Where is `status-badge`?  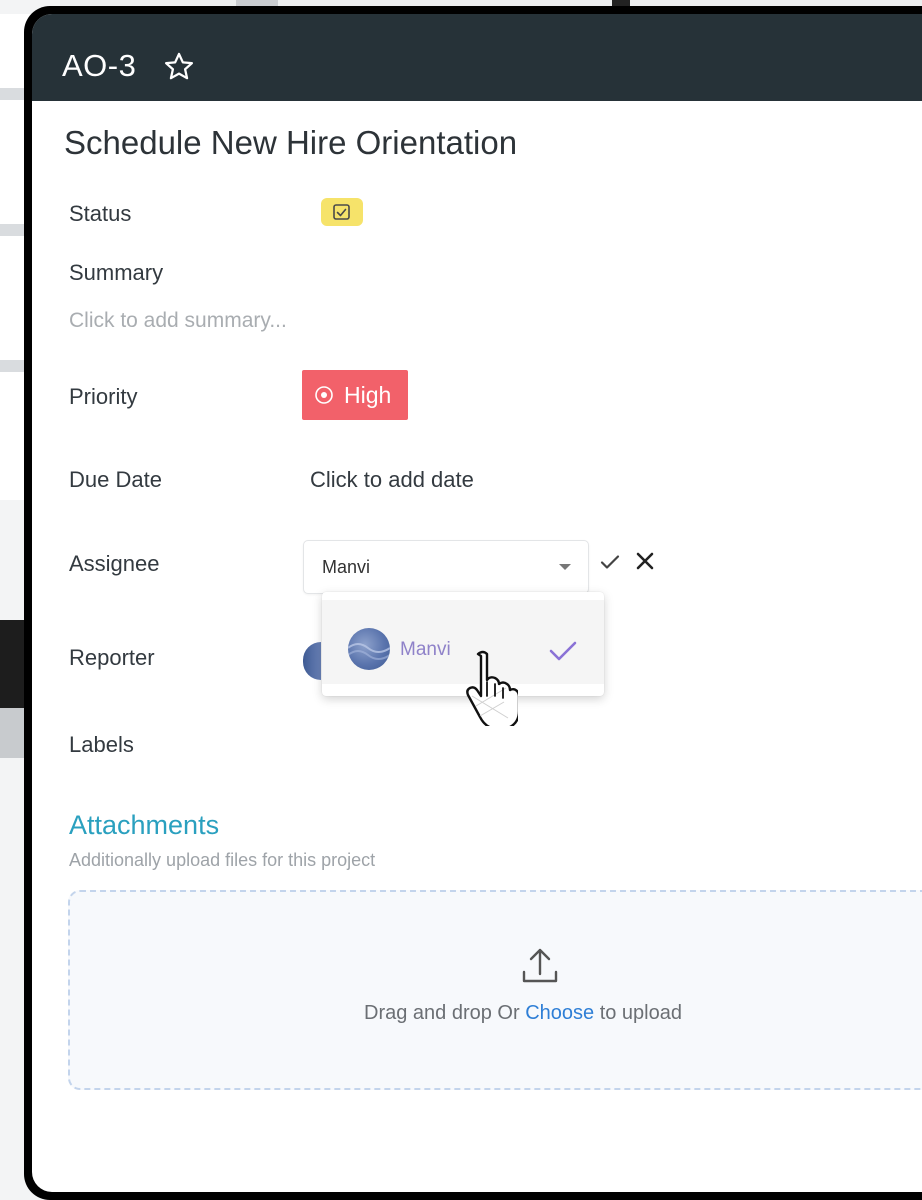 status-badge is located at coordinates (342, 212).